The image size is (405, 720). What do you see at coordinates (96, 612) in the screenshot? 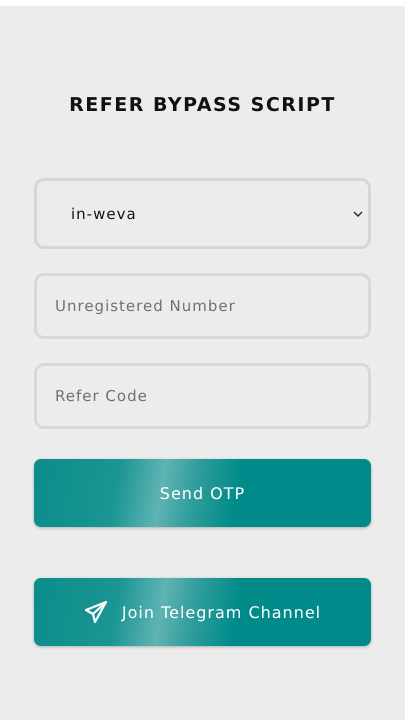
I see `paper-plane-icon` at bounding box center [96, 612].